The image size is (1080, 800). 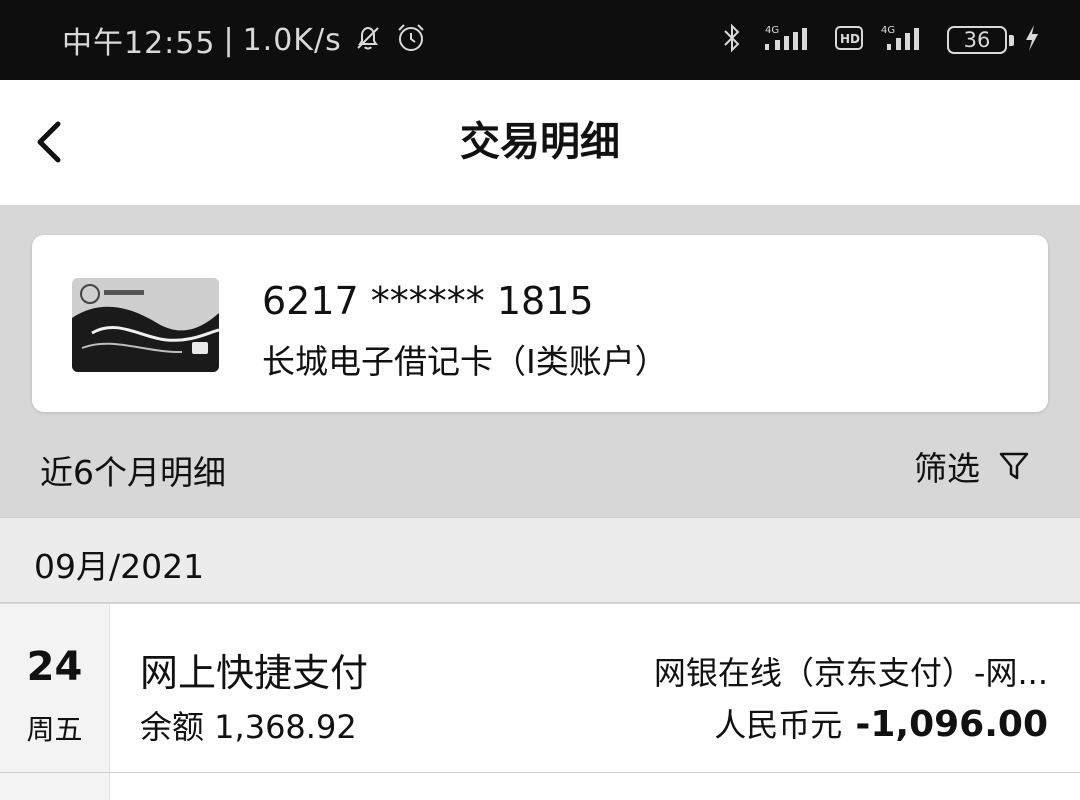 What do you see at coordinates (133, 472) in the screenshot?
I see `period-label: 近6个月明细` at bounding box center [133, 472].